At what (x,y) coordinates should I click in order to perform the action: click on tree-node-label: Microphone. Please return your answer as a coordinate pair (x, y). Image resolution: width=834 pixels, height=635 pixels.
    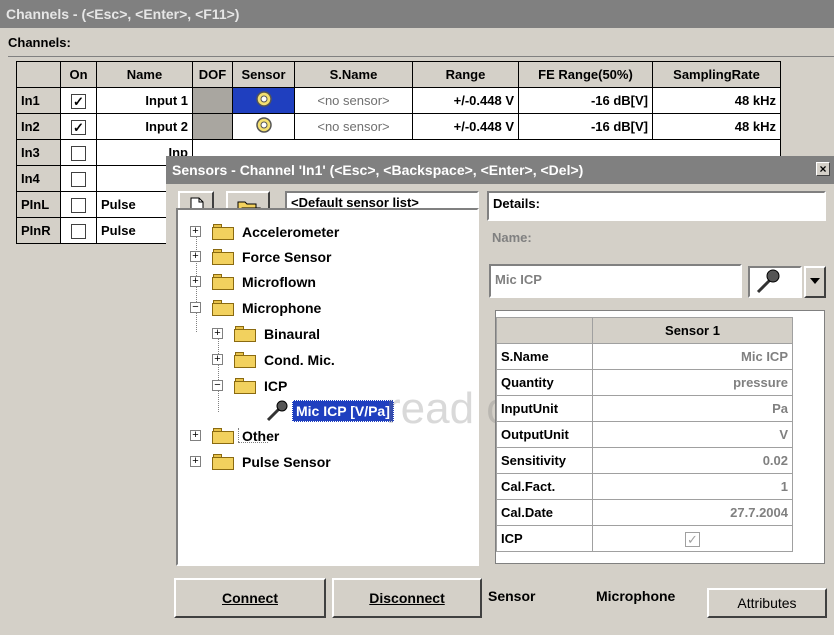
    Looking at the image, I should click on (282, 308).